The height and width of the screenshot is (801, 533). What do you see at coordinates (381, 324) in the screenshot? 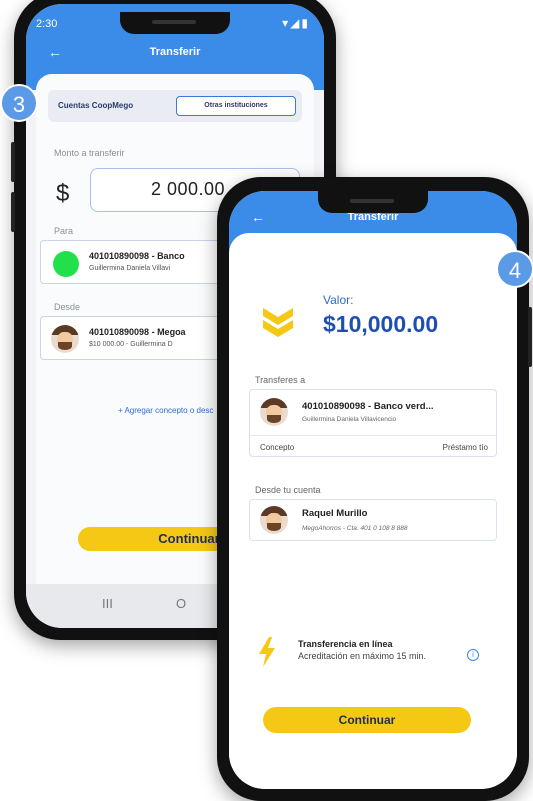
I see `amount-value: $10,000.00` at bounding box center [381, 324].